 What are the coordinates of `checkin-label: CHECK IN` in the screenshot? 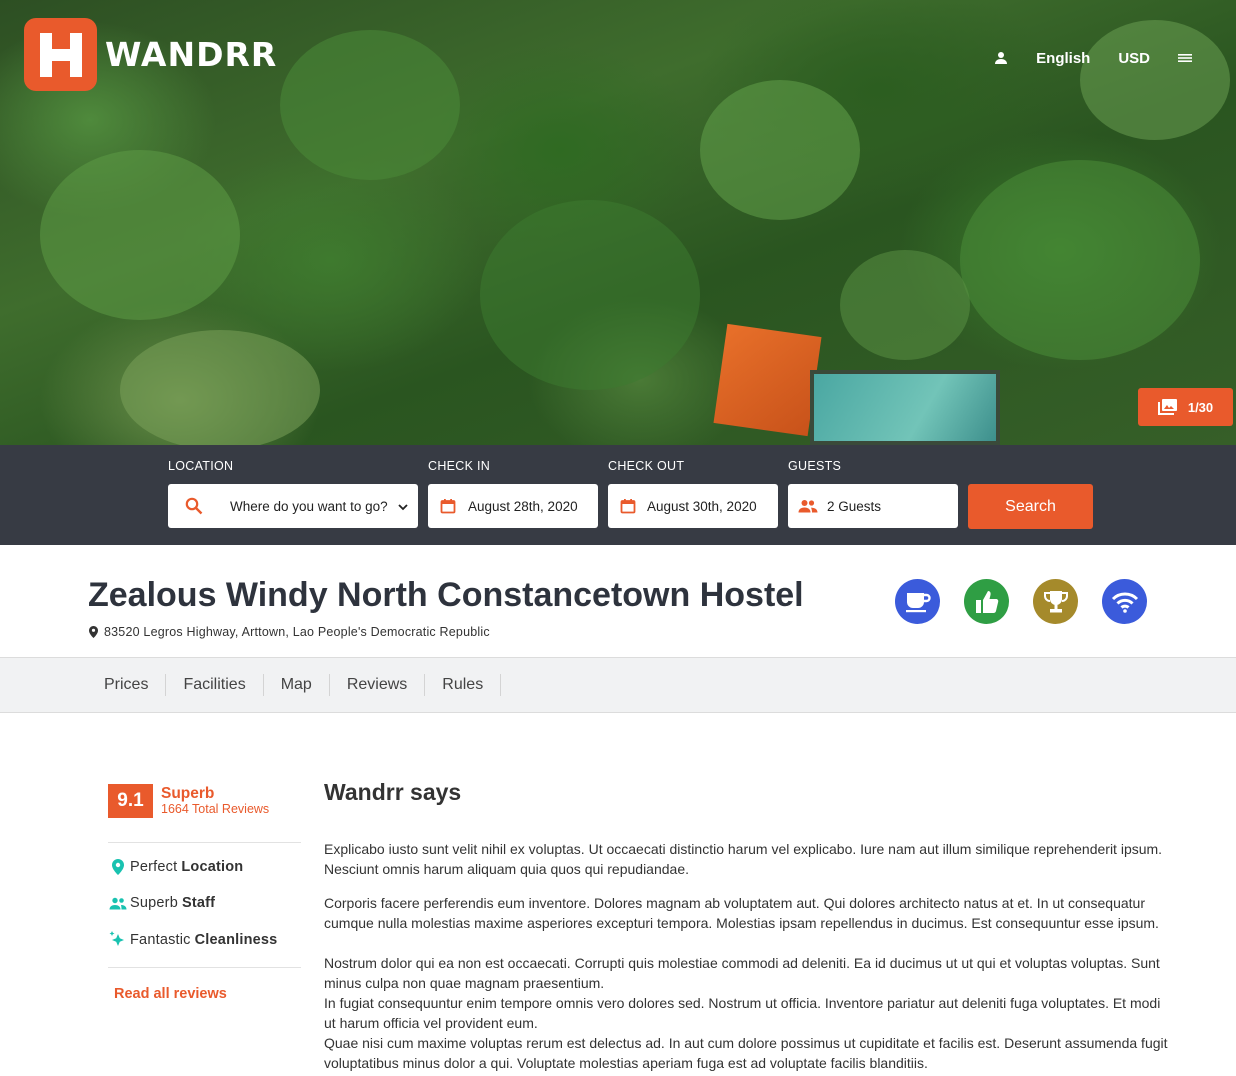 It's located at (459, 466).